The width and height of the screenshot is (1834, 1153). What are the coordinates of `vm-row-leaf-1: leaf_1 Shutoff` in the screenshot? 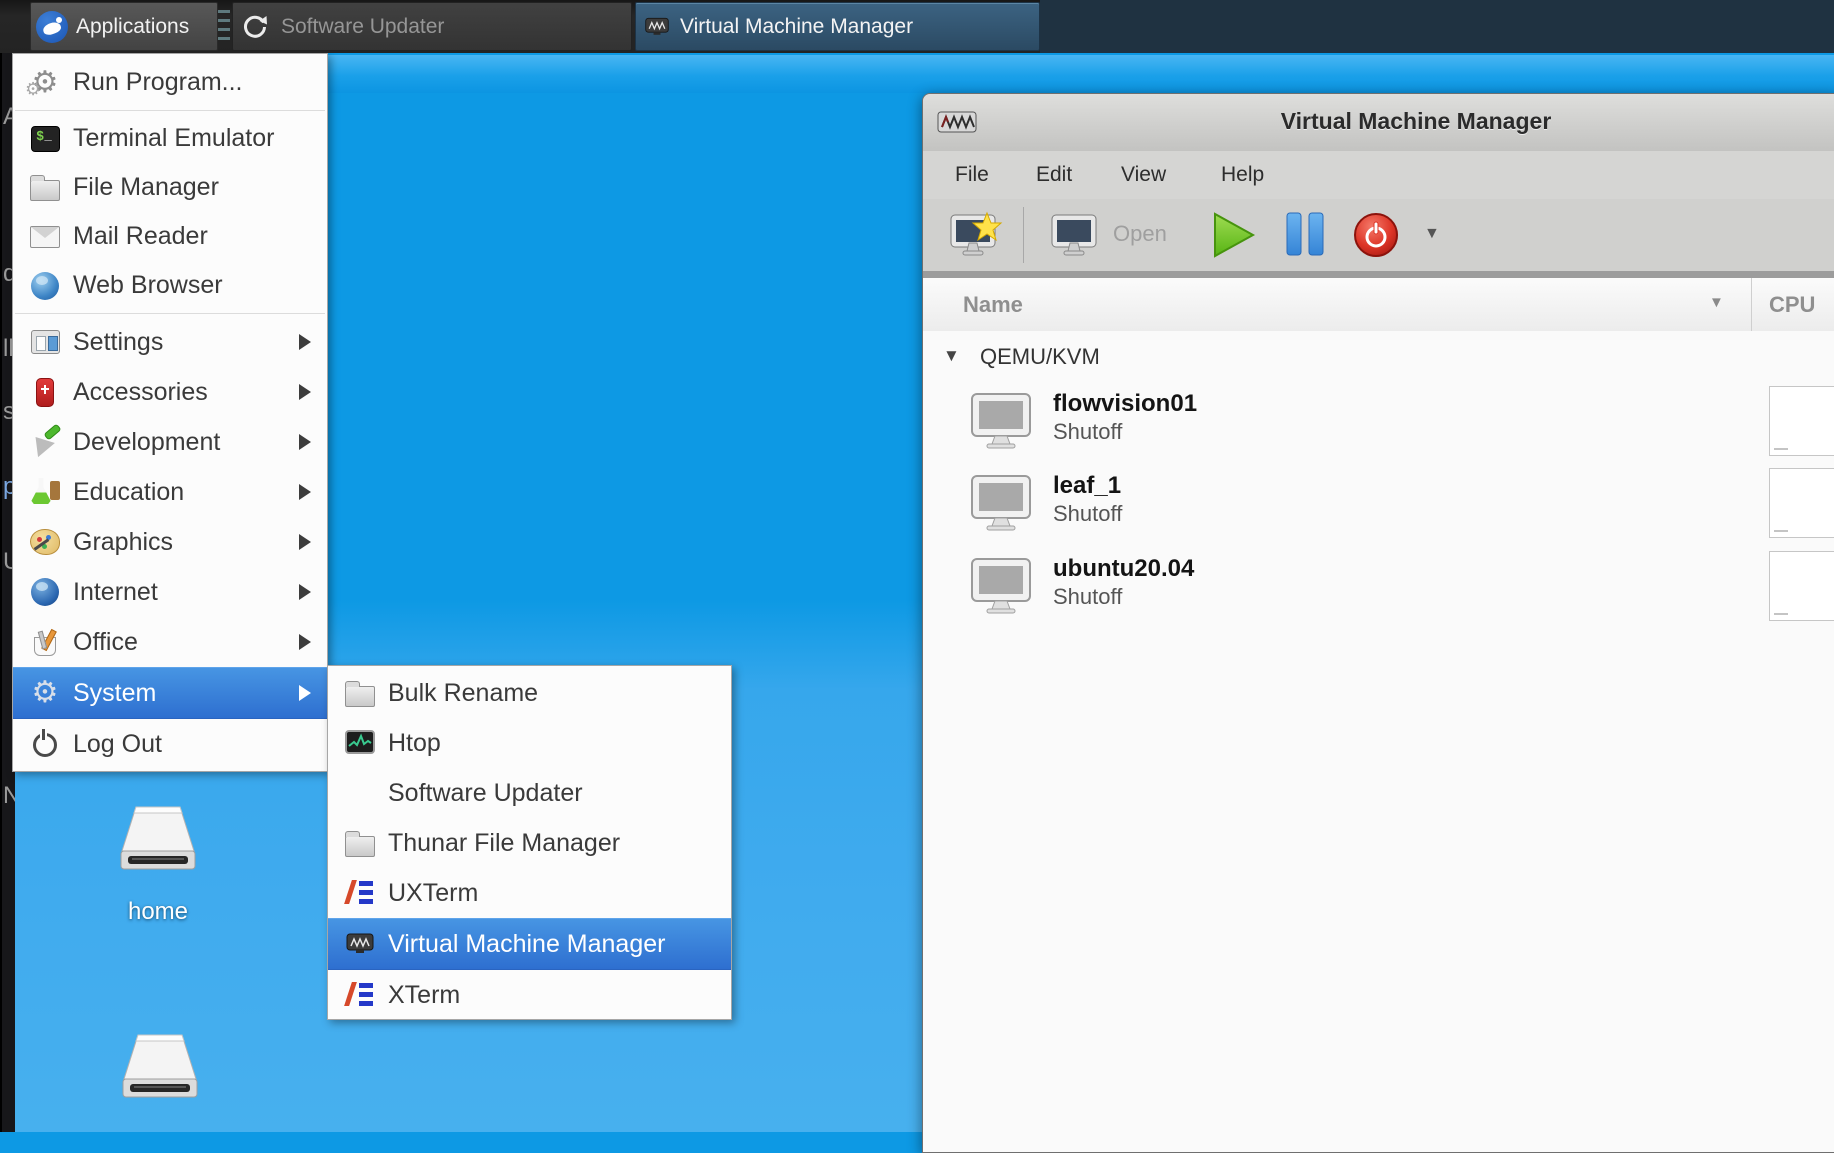 It's located at (1378, 505).